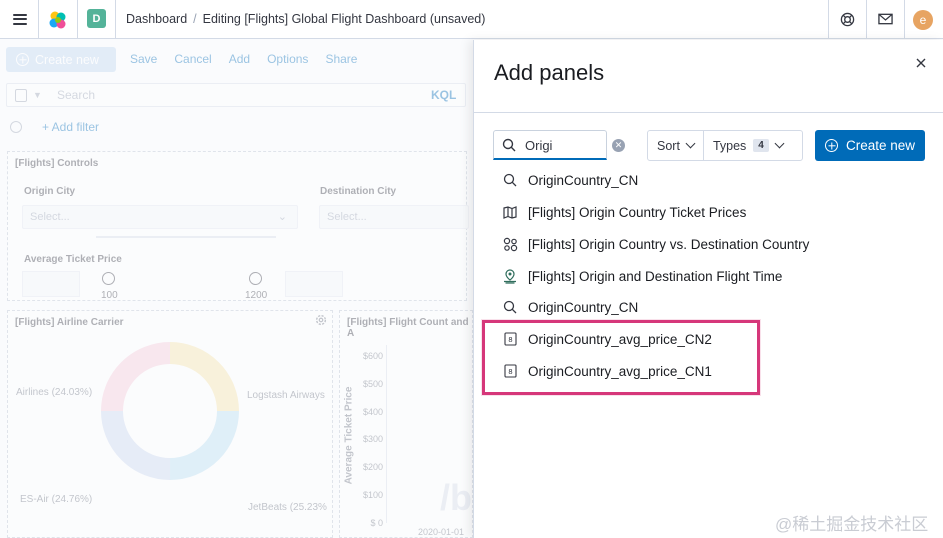 The height and width of the screenshot is (538, 943). Describe the element at coordinates (376, 523) in the screenshot. I see `y-tick: $ 0` at that location.